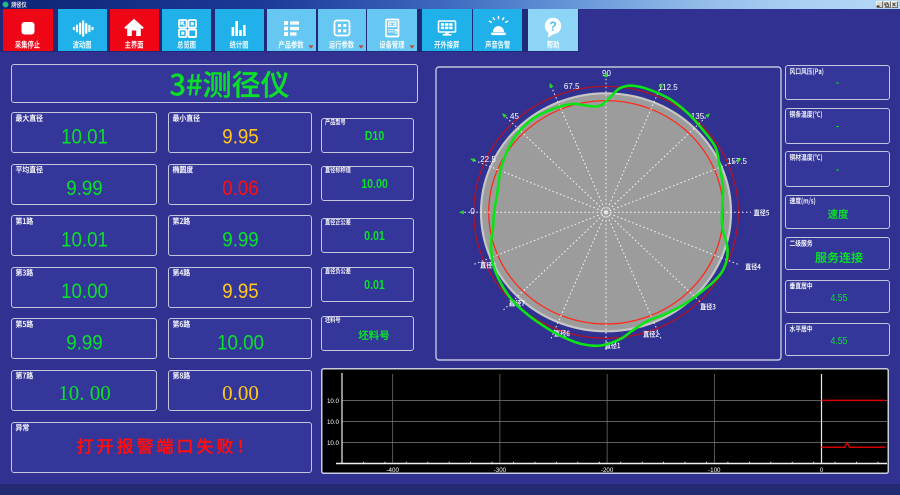 The image size is (900, 495). What do you see at coordinates (714, 470) in the screenshot?
I see `svg-text: -100` at bounding box center [714, 470].